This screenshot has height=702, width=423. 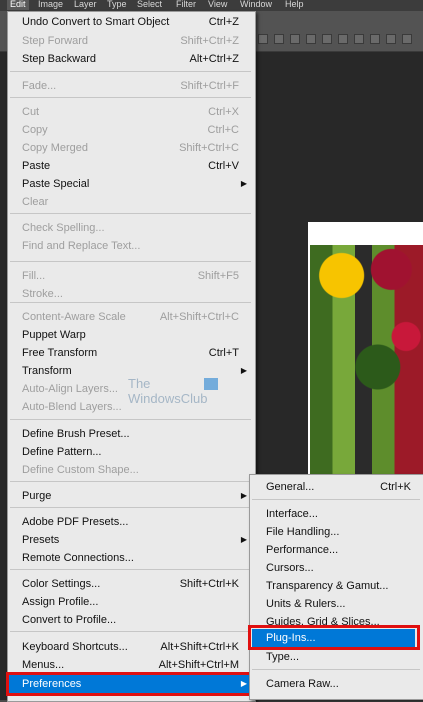 What do you see at coordinates (130, 202) in the screenshot?
I see `menu-item-clear: Clear` at bounding box center [130, 202].